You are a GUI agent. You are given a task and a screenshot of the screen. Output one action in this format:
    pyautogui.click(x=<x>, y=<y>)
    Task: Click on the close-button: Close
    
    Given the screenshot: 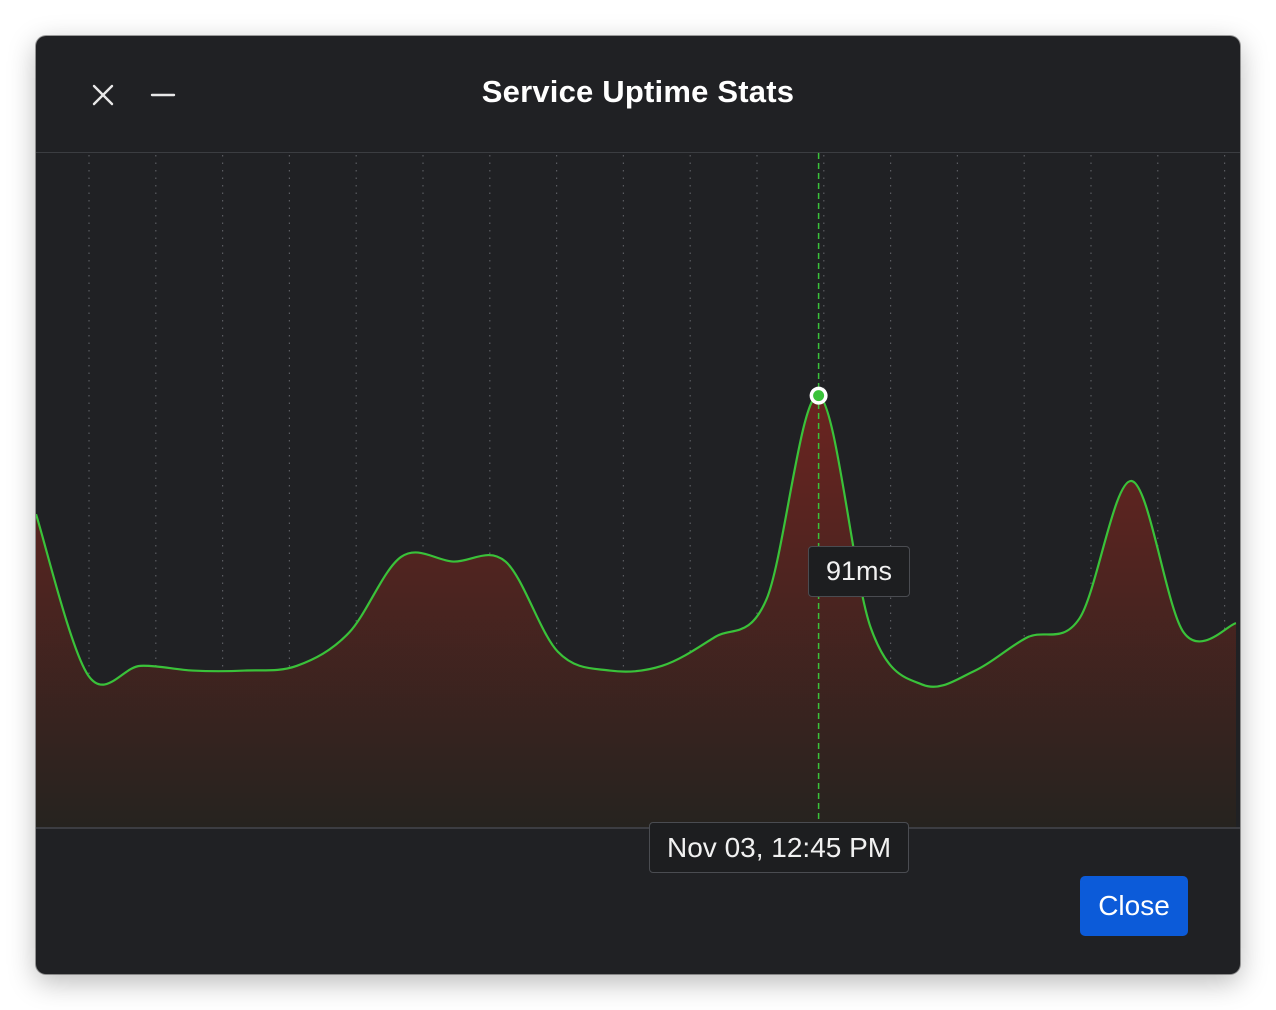 What is the action you would take?
    pyautogui.click(x=1134, y=906)
    